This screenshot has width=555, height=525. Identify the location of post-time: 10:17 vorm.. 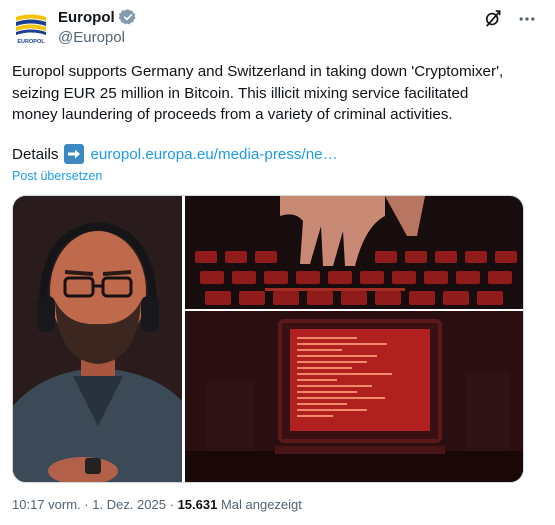
(46, 504).